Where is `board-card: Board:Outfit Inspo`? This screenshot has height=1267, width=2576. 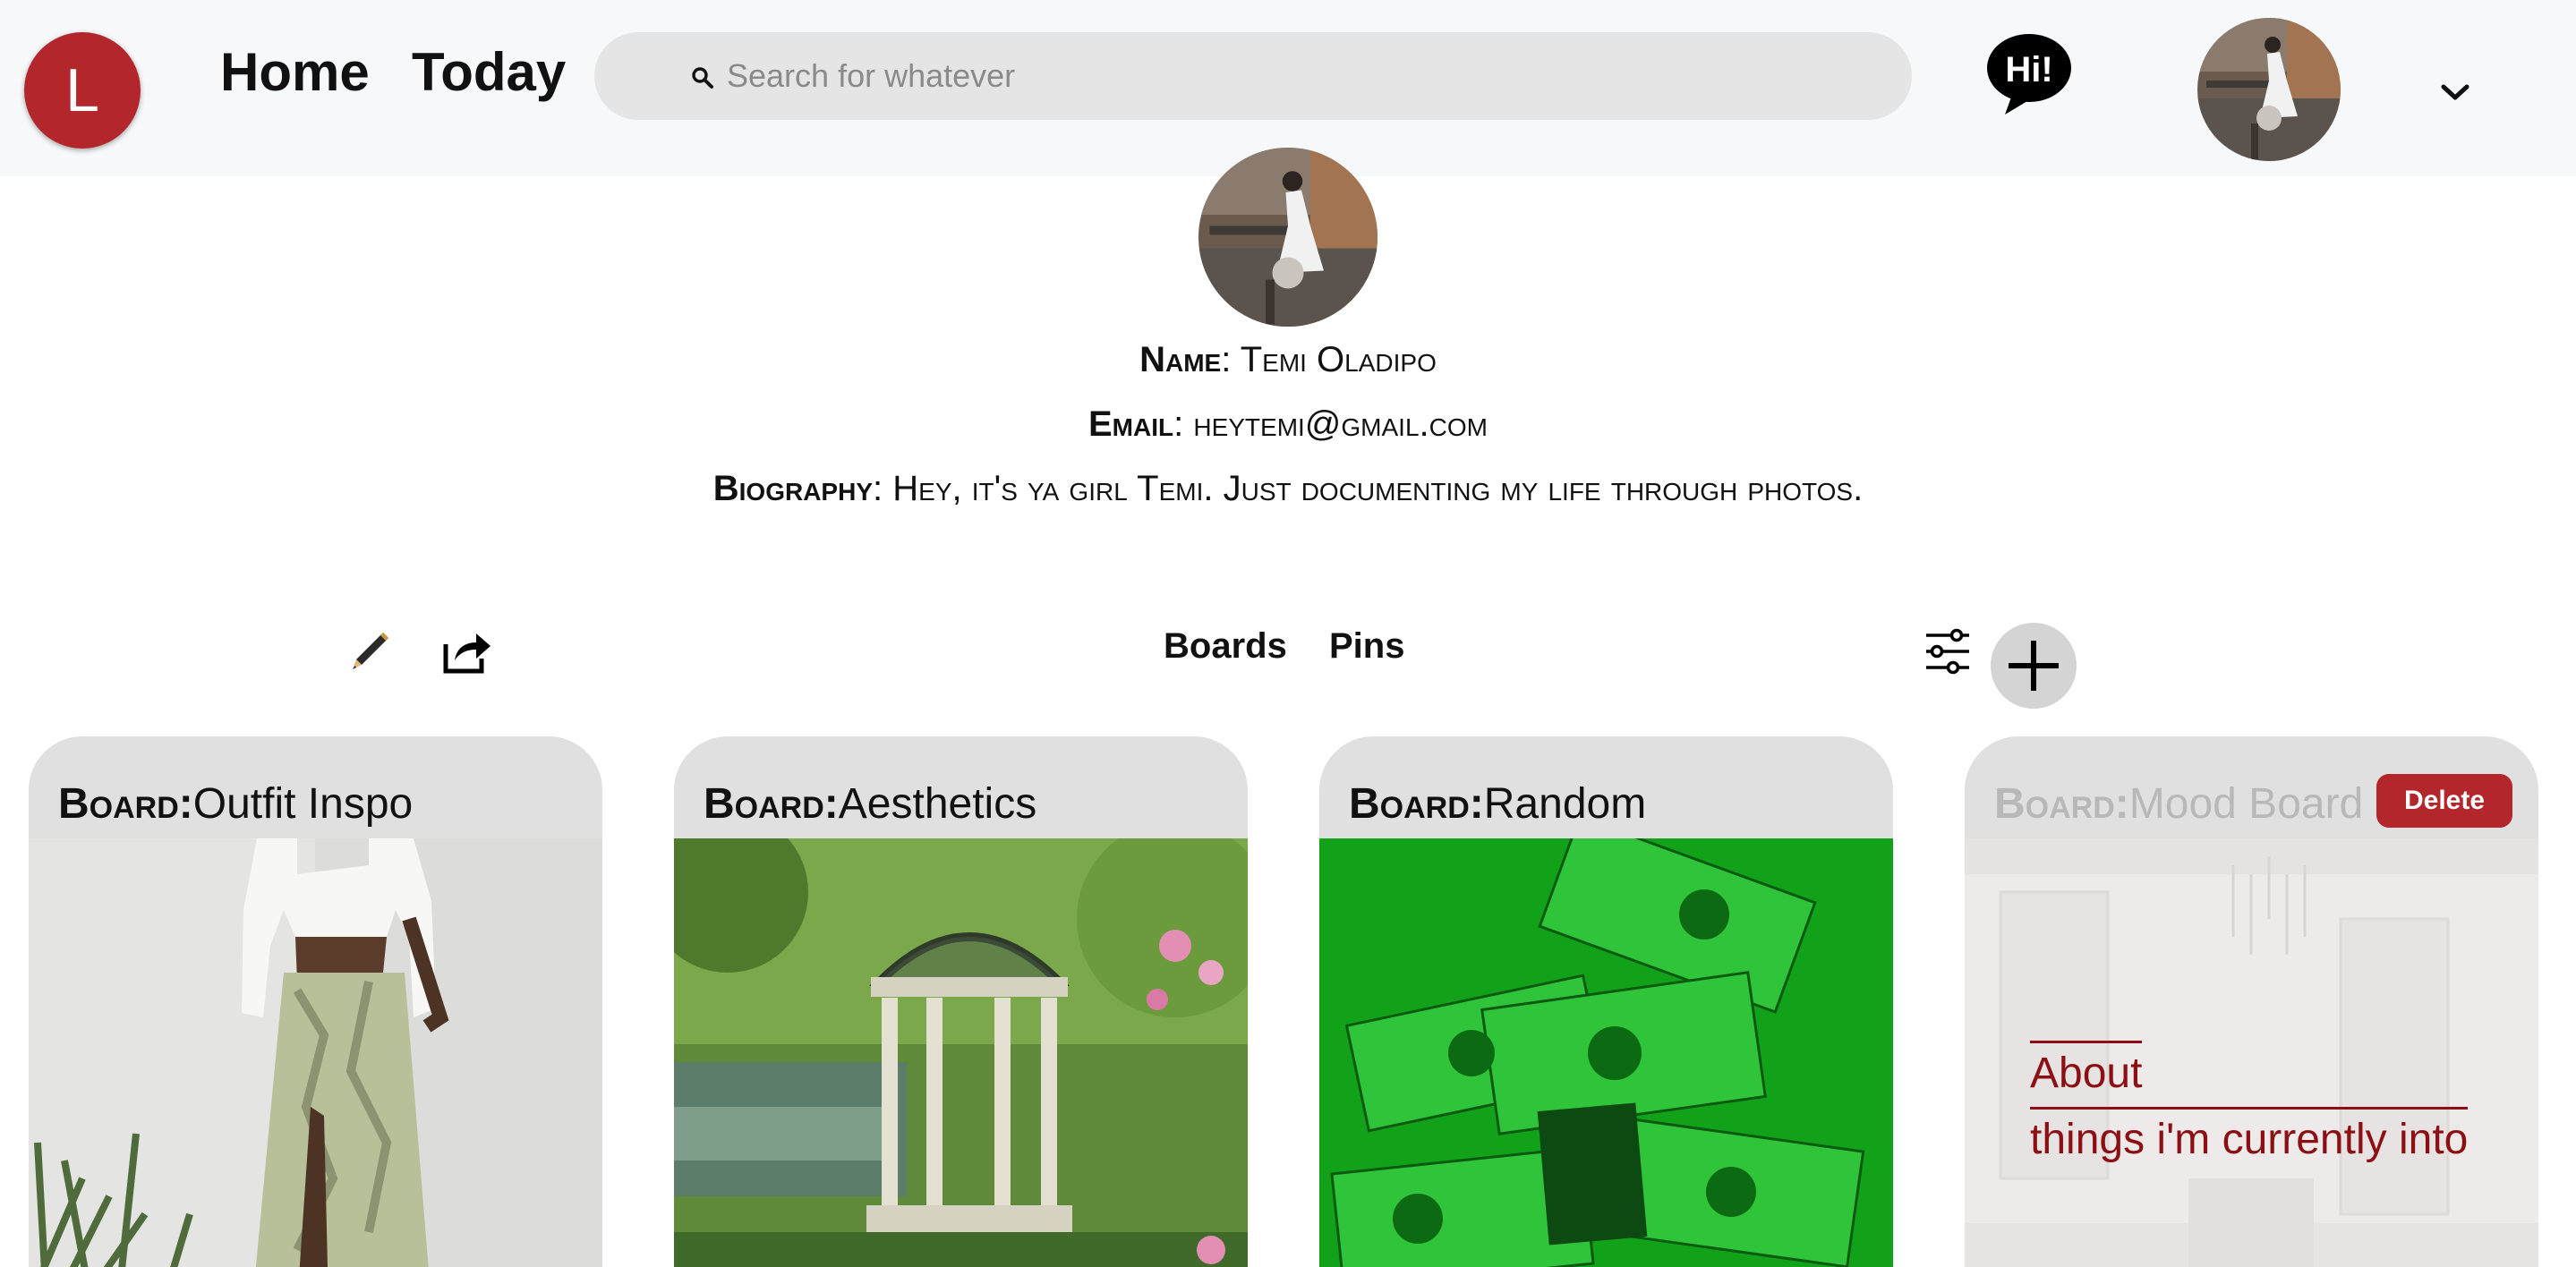 board-card: Board:Outfit Inspo is located at coordinates (315, 1002).